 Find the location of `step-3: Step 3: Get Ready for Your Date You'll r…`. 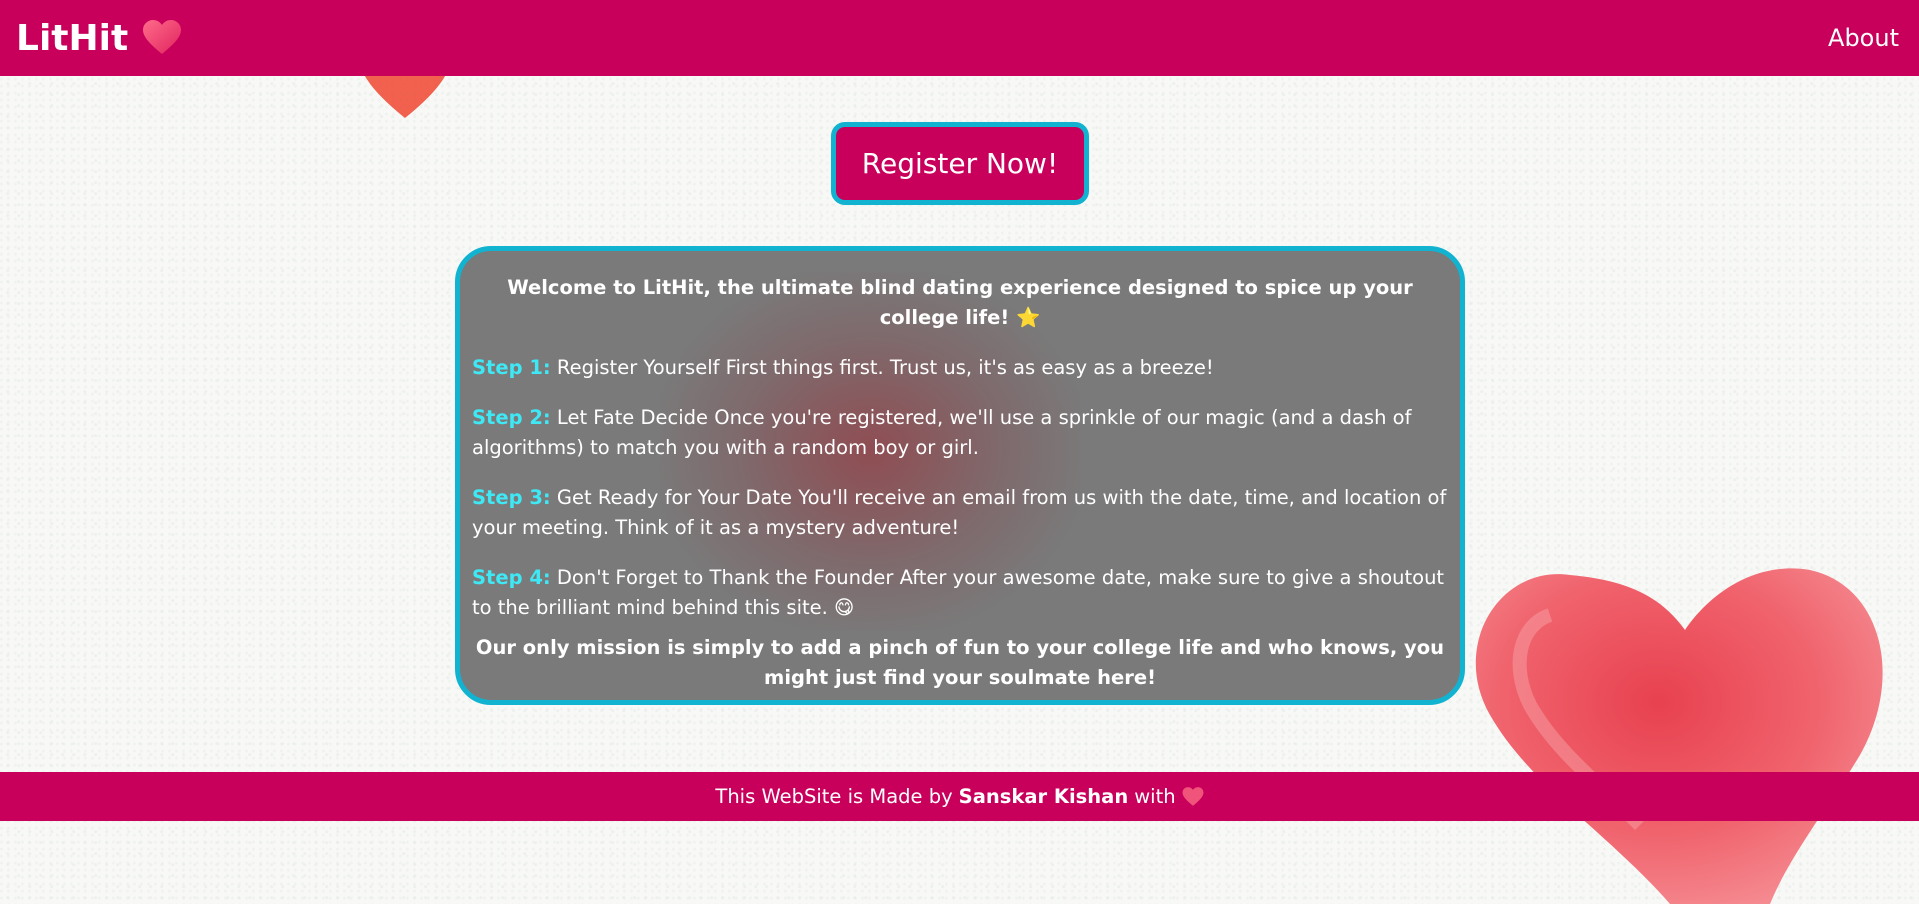

step-3: Step 3: Get Ready for Your Date You'll r… is located at coordinates (960, 513).